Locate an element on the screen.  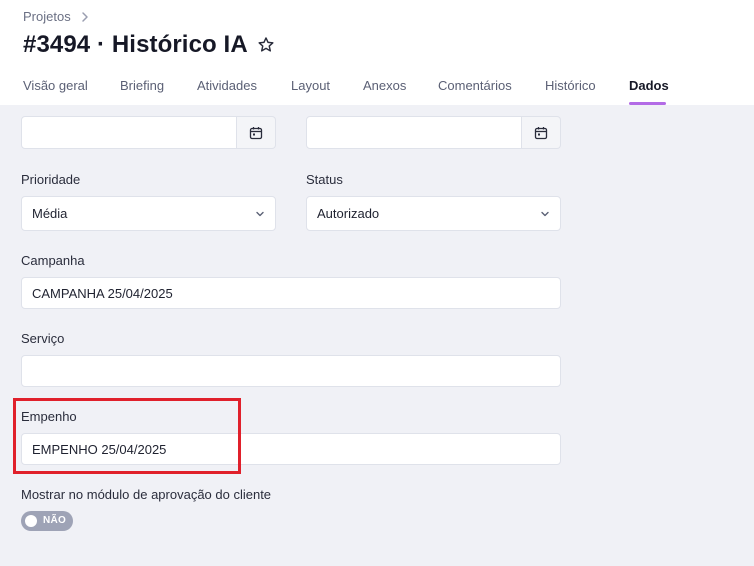
breadcrumb: Projetos is located at coordinates (57, 16).